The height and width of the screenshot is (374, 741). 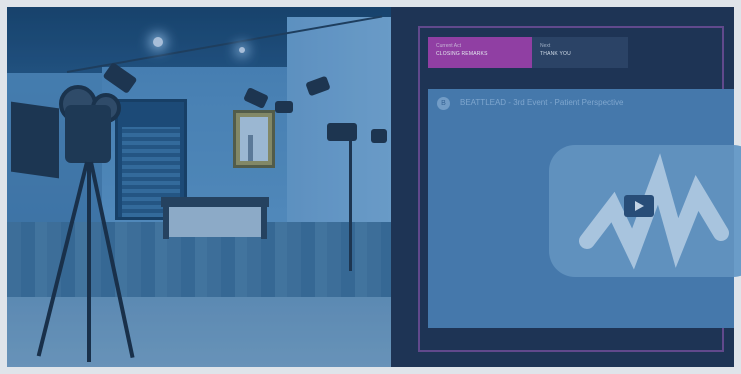 I want to click on current-act-kicker: Current Act, so click(x=449, y=46).